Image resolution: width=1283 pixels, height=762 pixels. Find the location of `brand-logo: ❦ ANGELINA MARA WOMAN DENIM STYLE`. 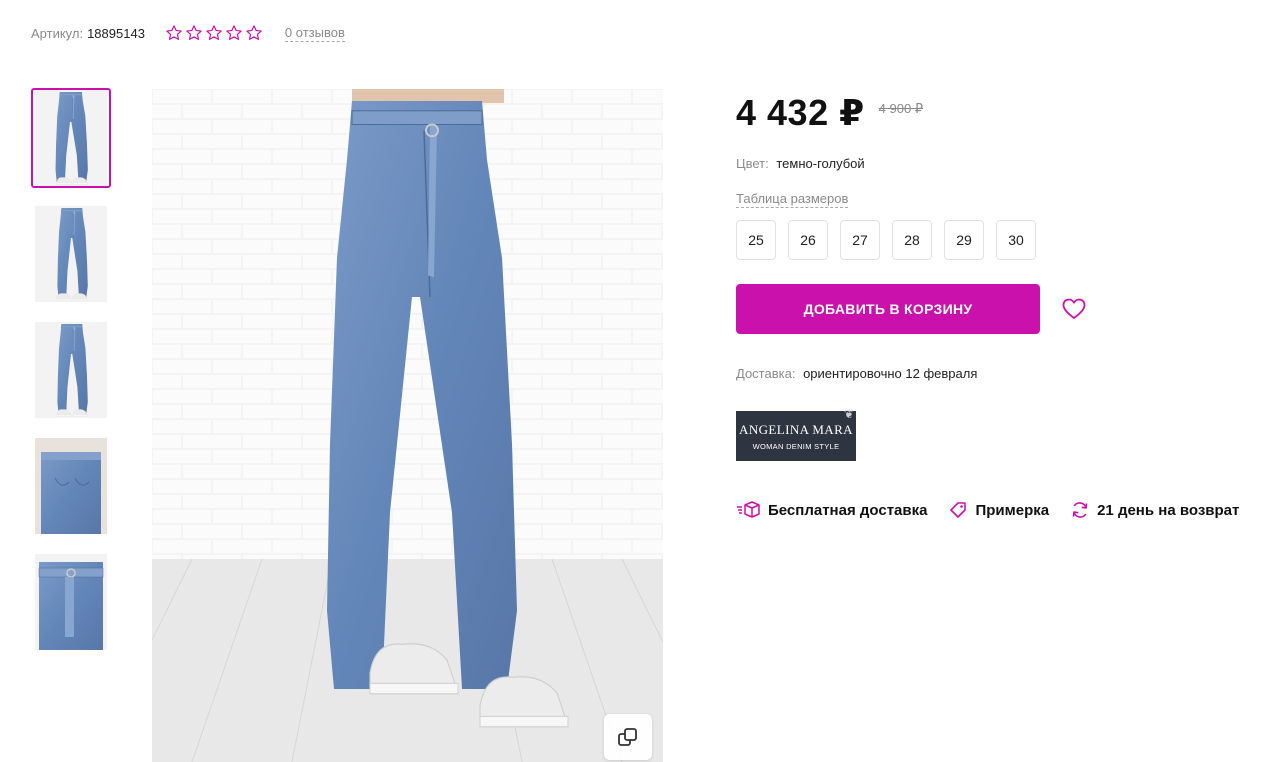

brand-logo: ❦ ANGELINA MARA WOMAN DENIM STYLE is located at coordinates (796, 434).